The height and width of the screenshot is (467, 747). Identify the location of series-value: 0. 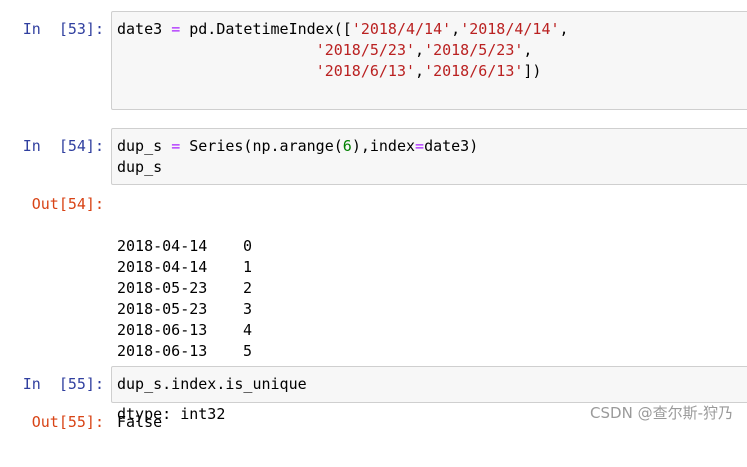
(248, 246).